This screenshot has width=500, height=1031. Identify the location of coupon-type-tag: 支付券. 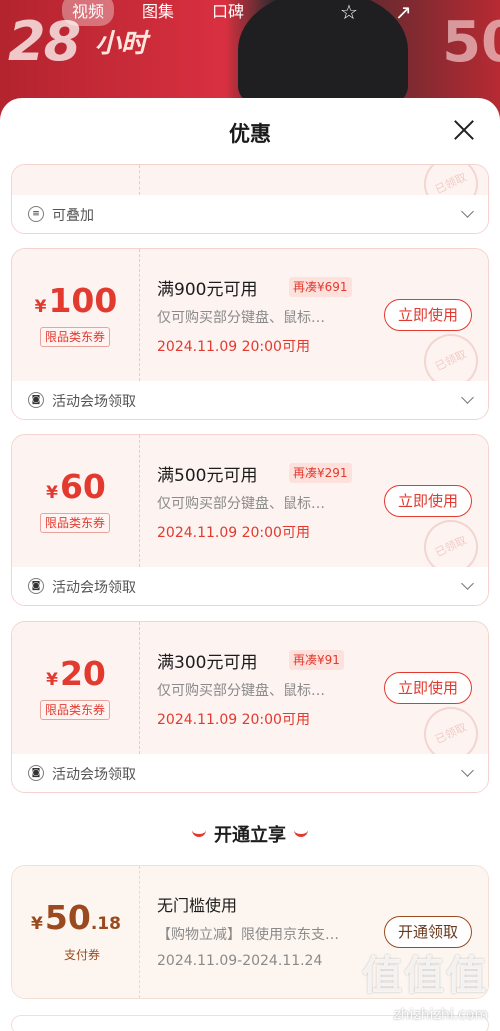
(82, 955).